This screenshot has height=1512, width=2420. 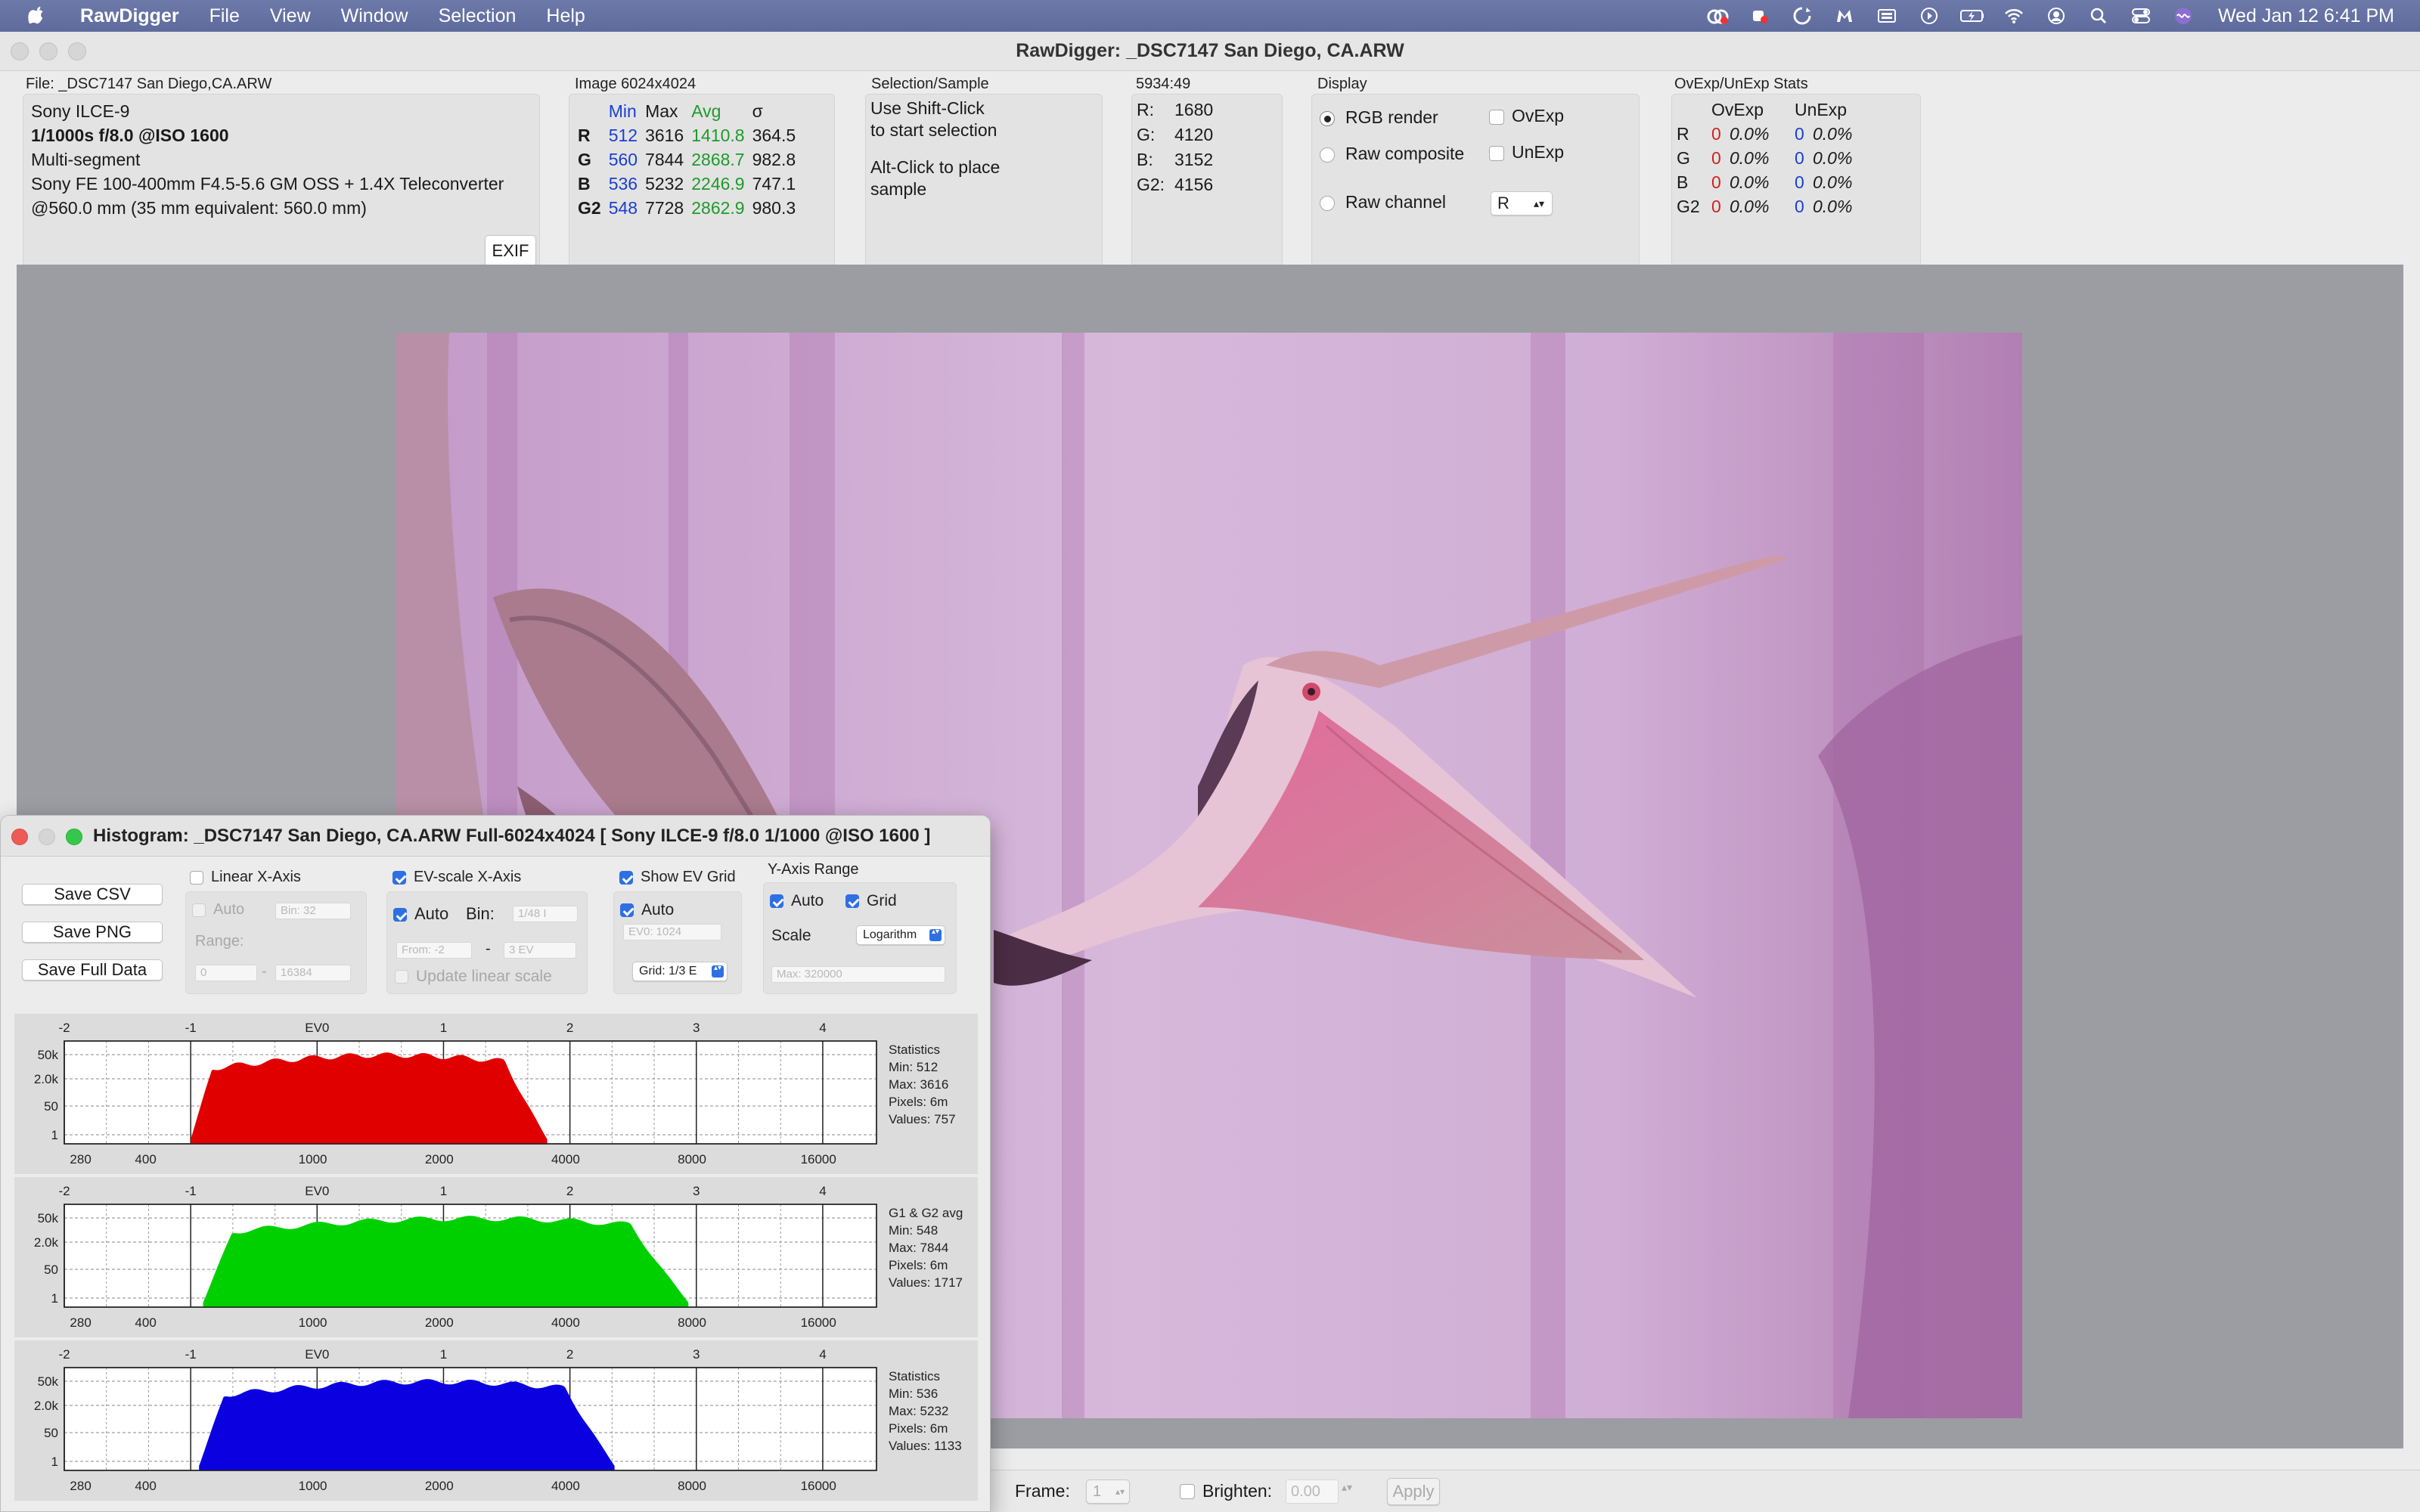 I want to click on evgrid-auto-checkbox, so click(x=627, y=911).